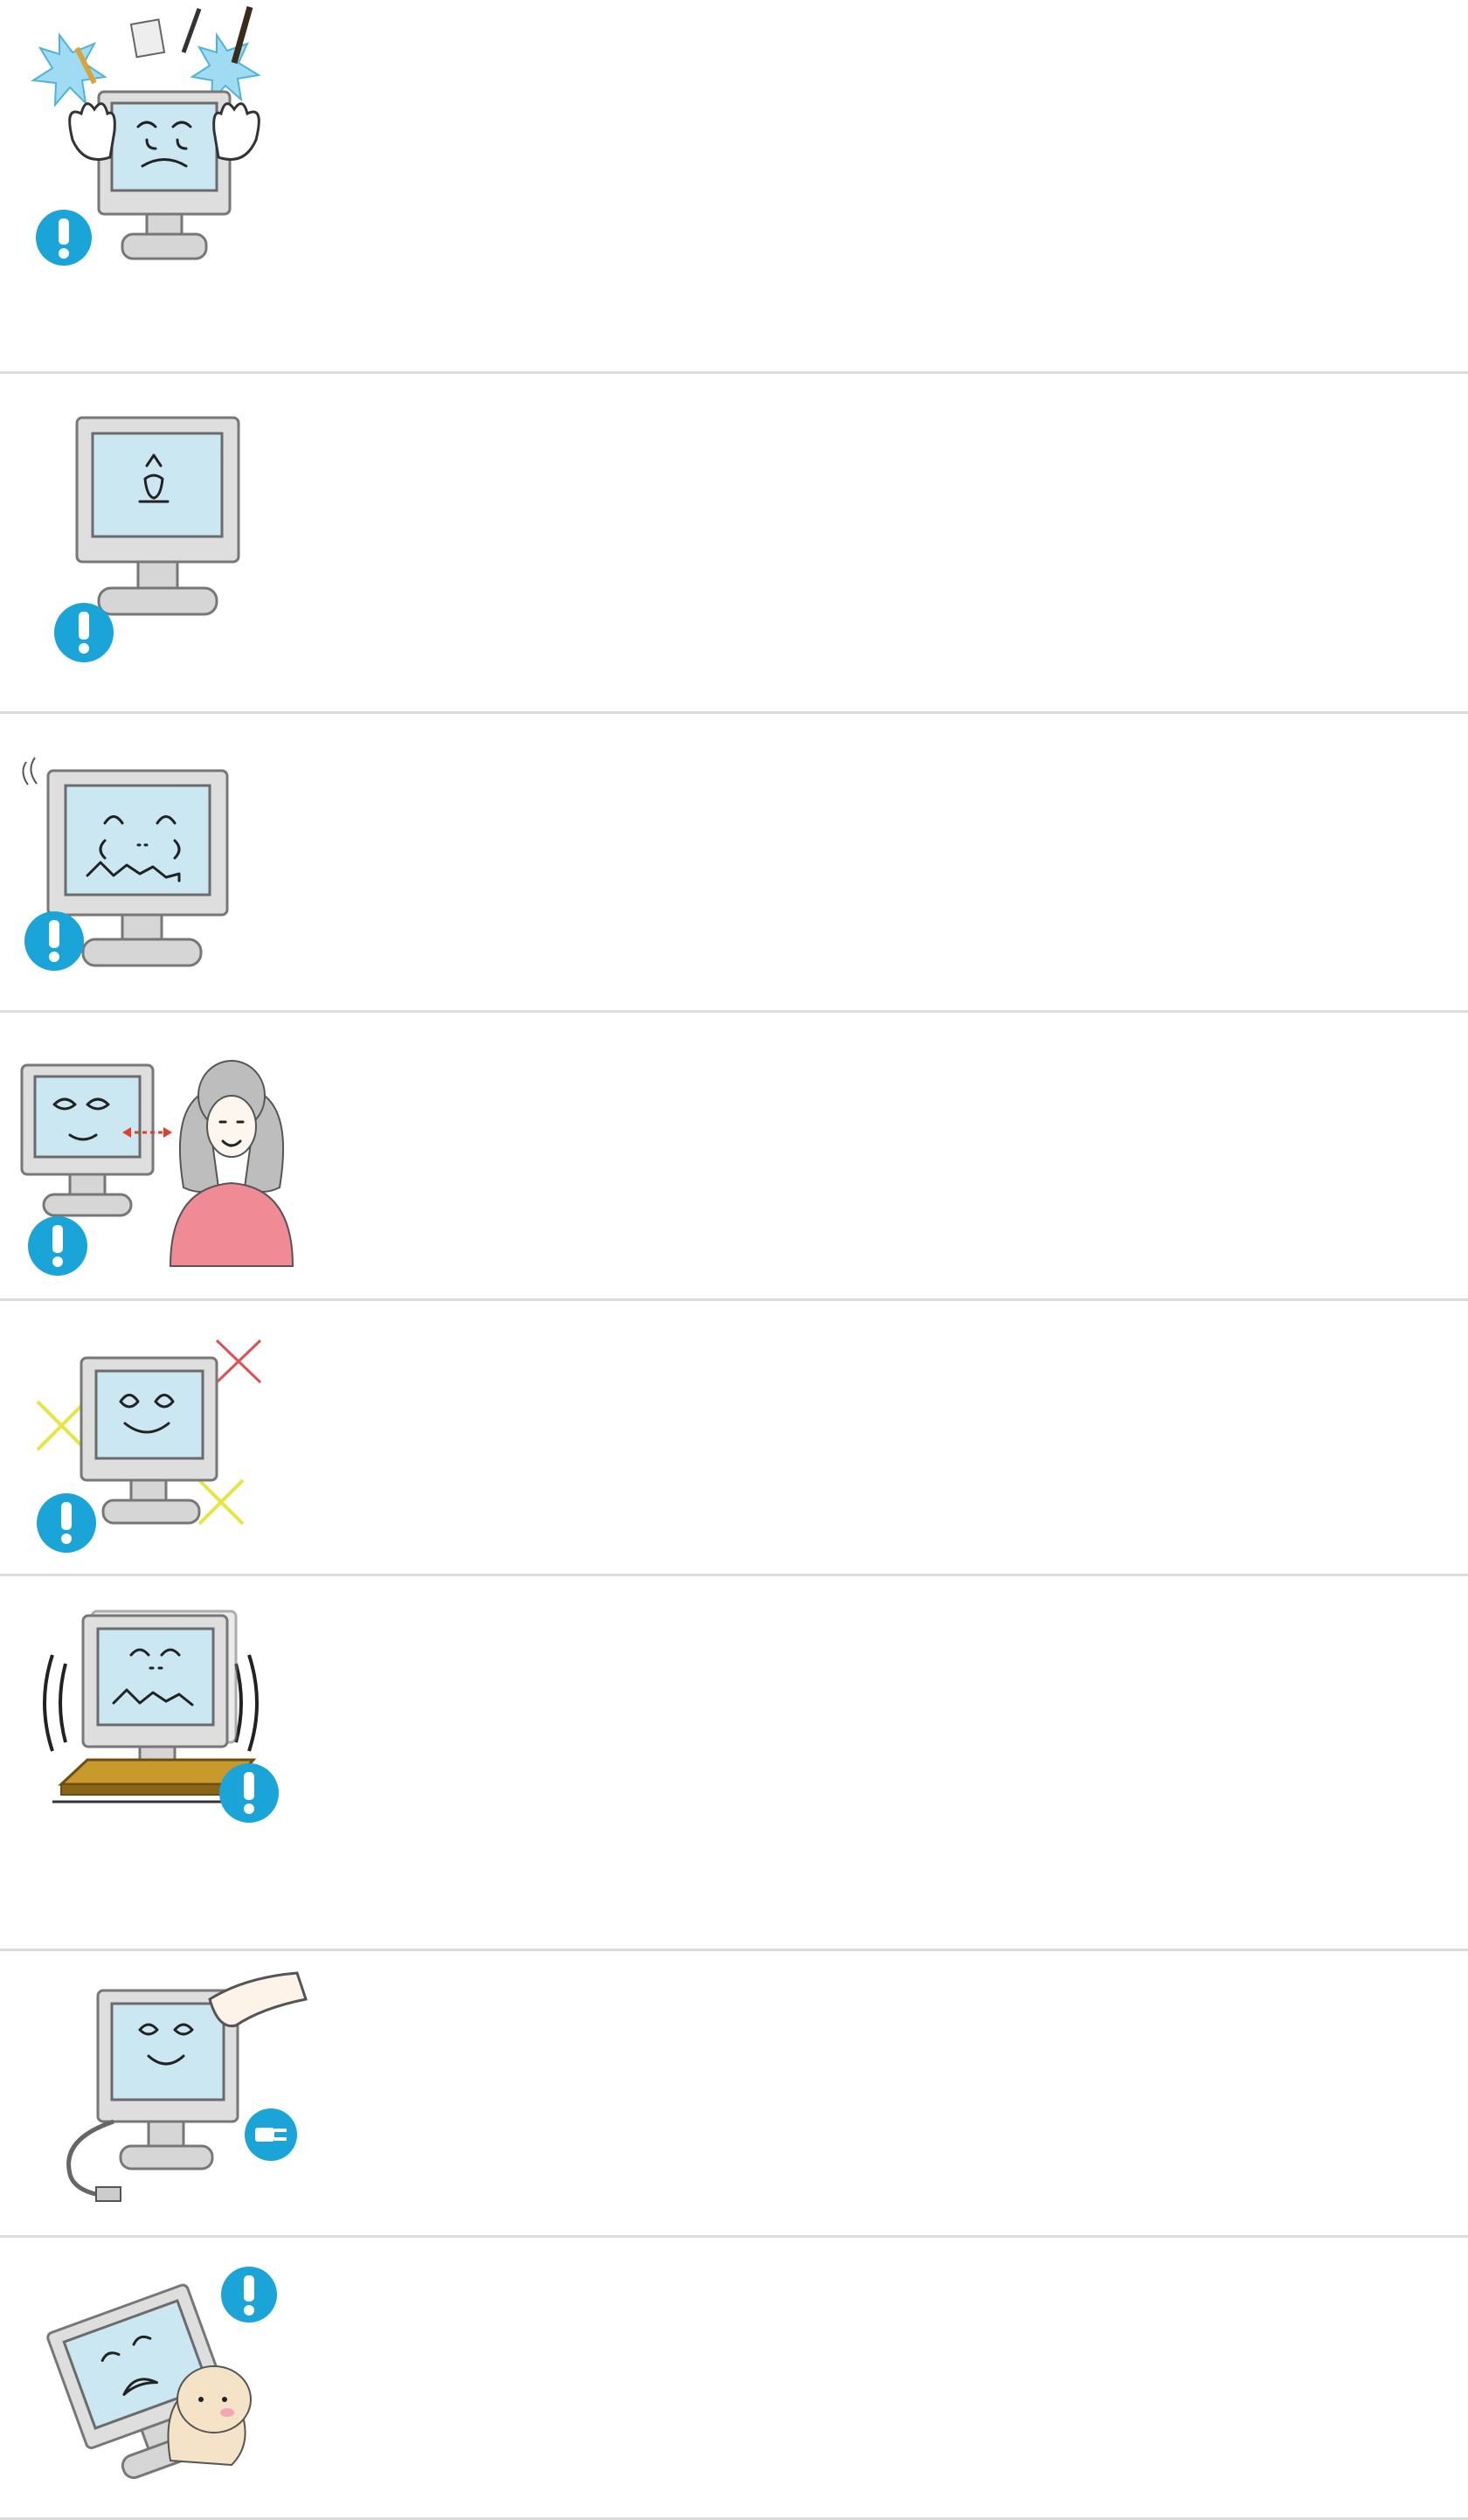  Describe the element at coordinates (161, 2373) in the screenshot. I see `monitor-falling-on-child-illustration` at that location.